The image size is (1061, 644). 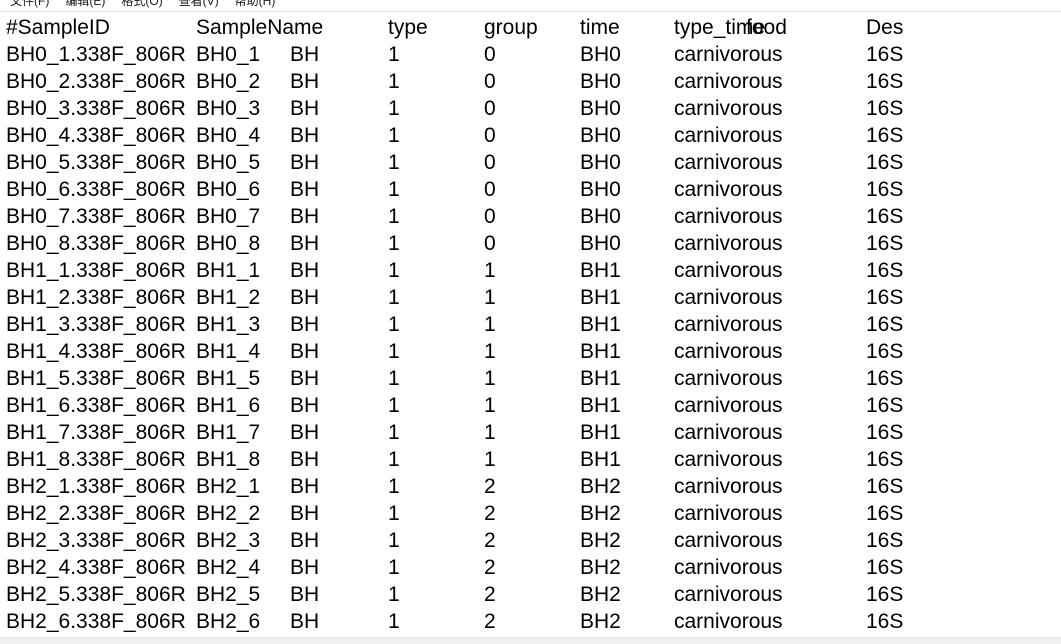 I want to click on cell-c0: BH0_4.338F_806R, so click(x=96, y=135).